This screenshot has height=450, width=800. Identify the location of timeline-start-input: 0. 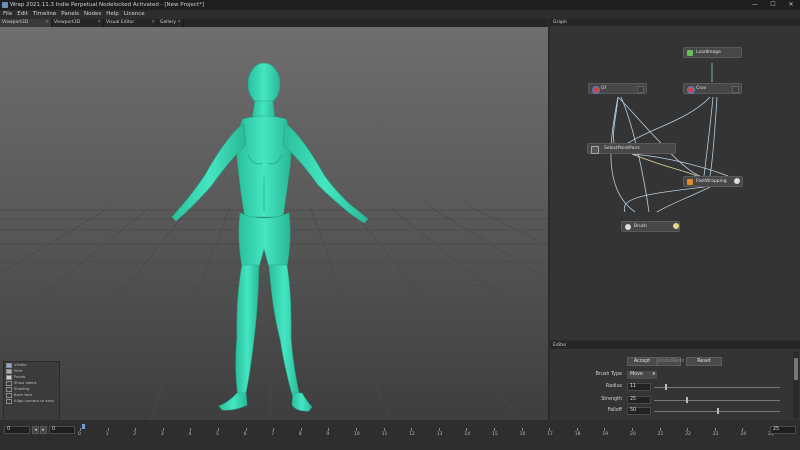
(17, 430).